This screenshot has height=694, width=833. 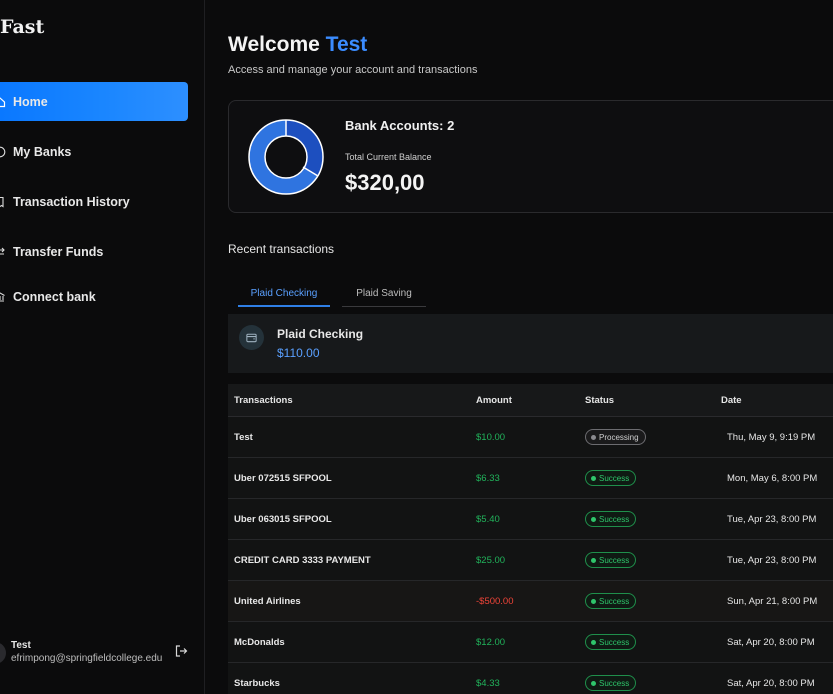 What do you see at coordinates (302, 560) in the screenshot?
I see `transaction-name: CREDIT CARD 3333 PAYMENT` at bounding box center [302, 560].